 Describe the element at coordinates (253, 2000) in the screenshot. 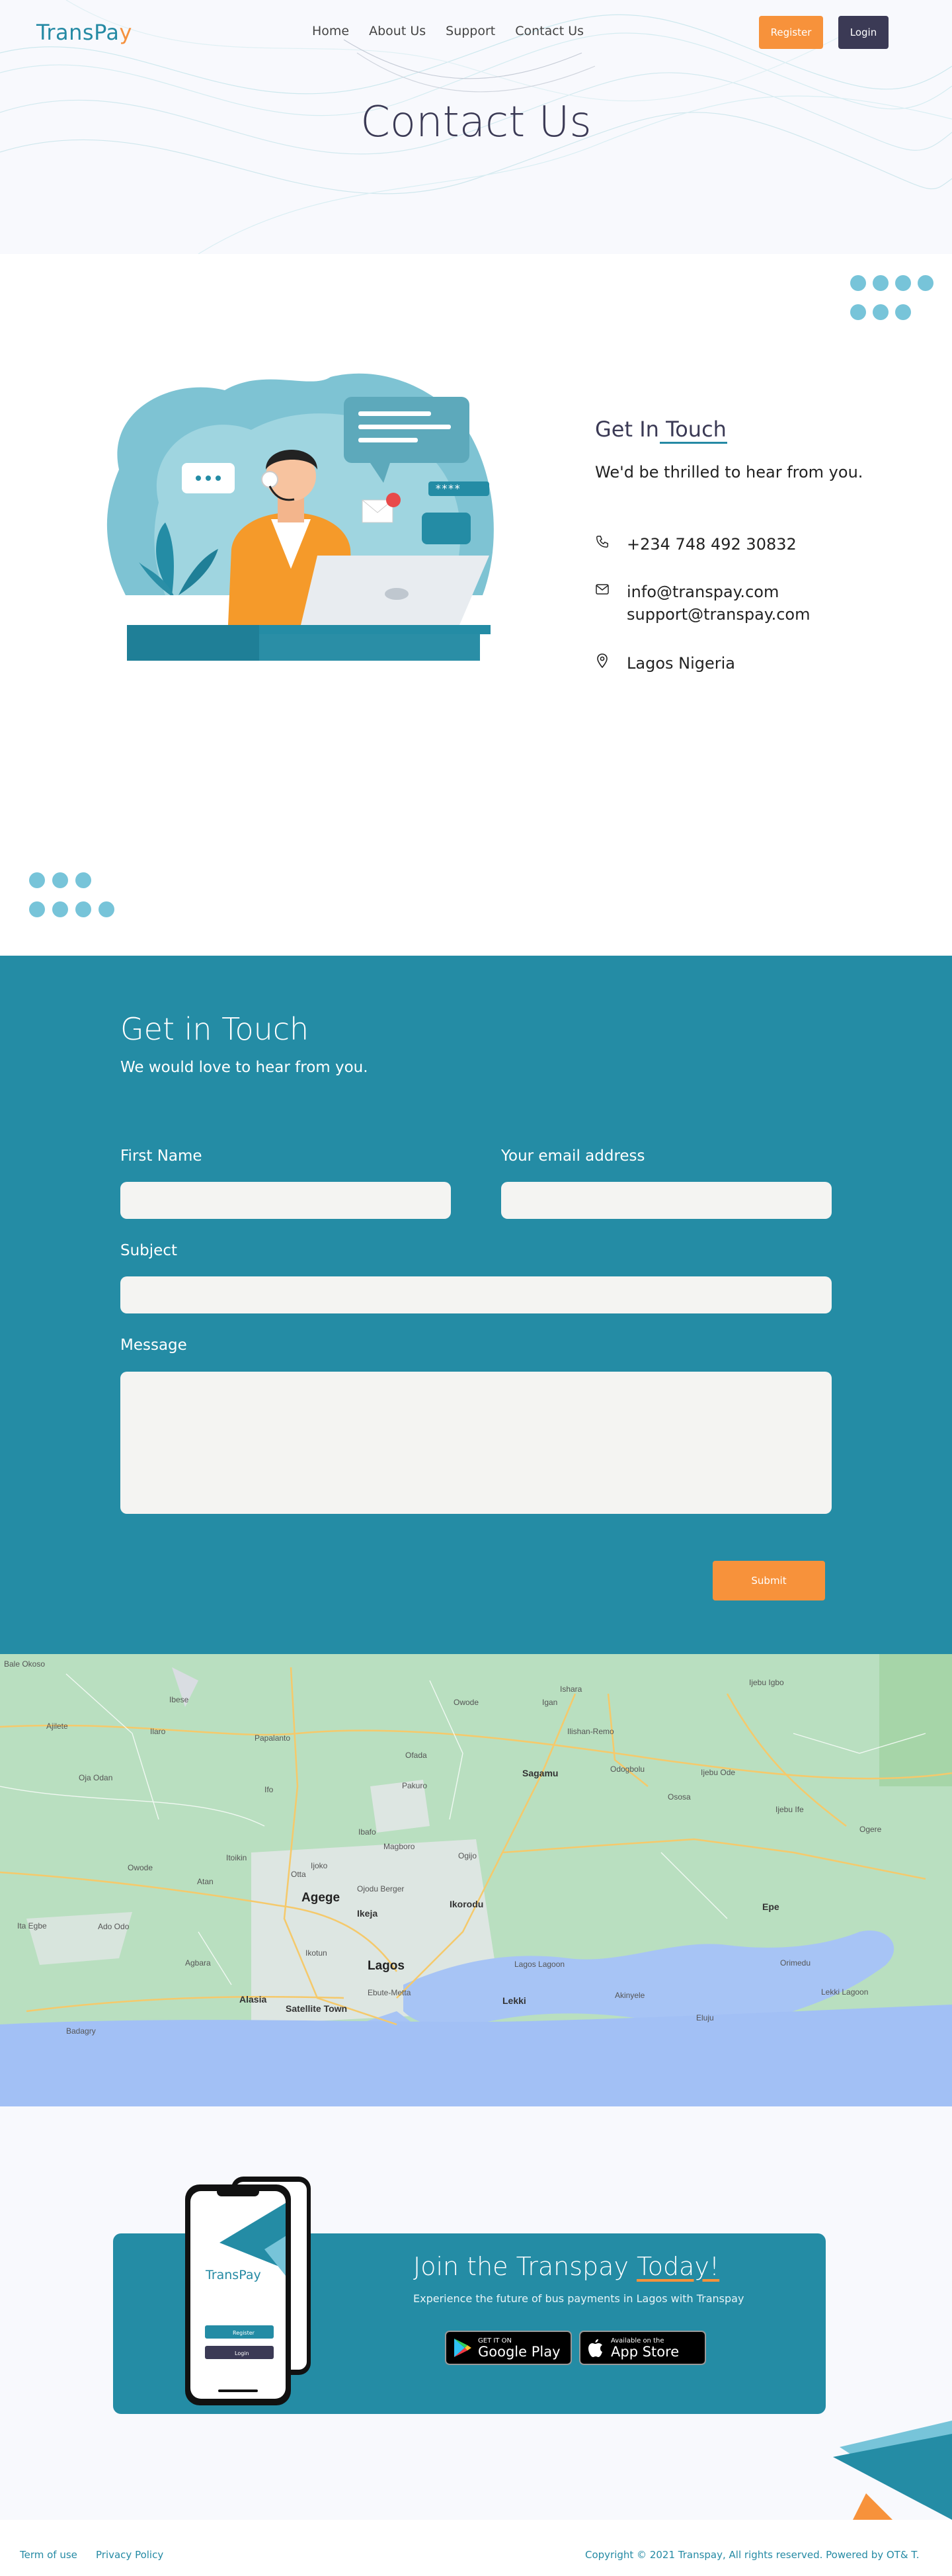

I see `map-label-alasia: Alasia` at that location.